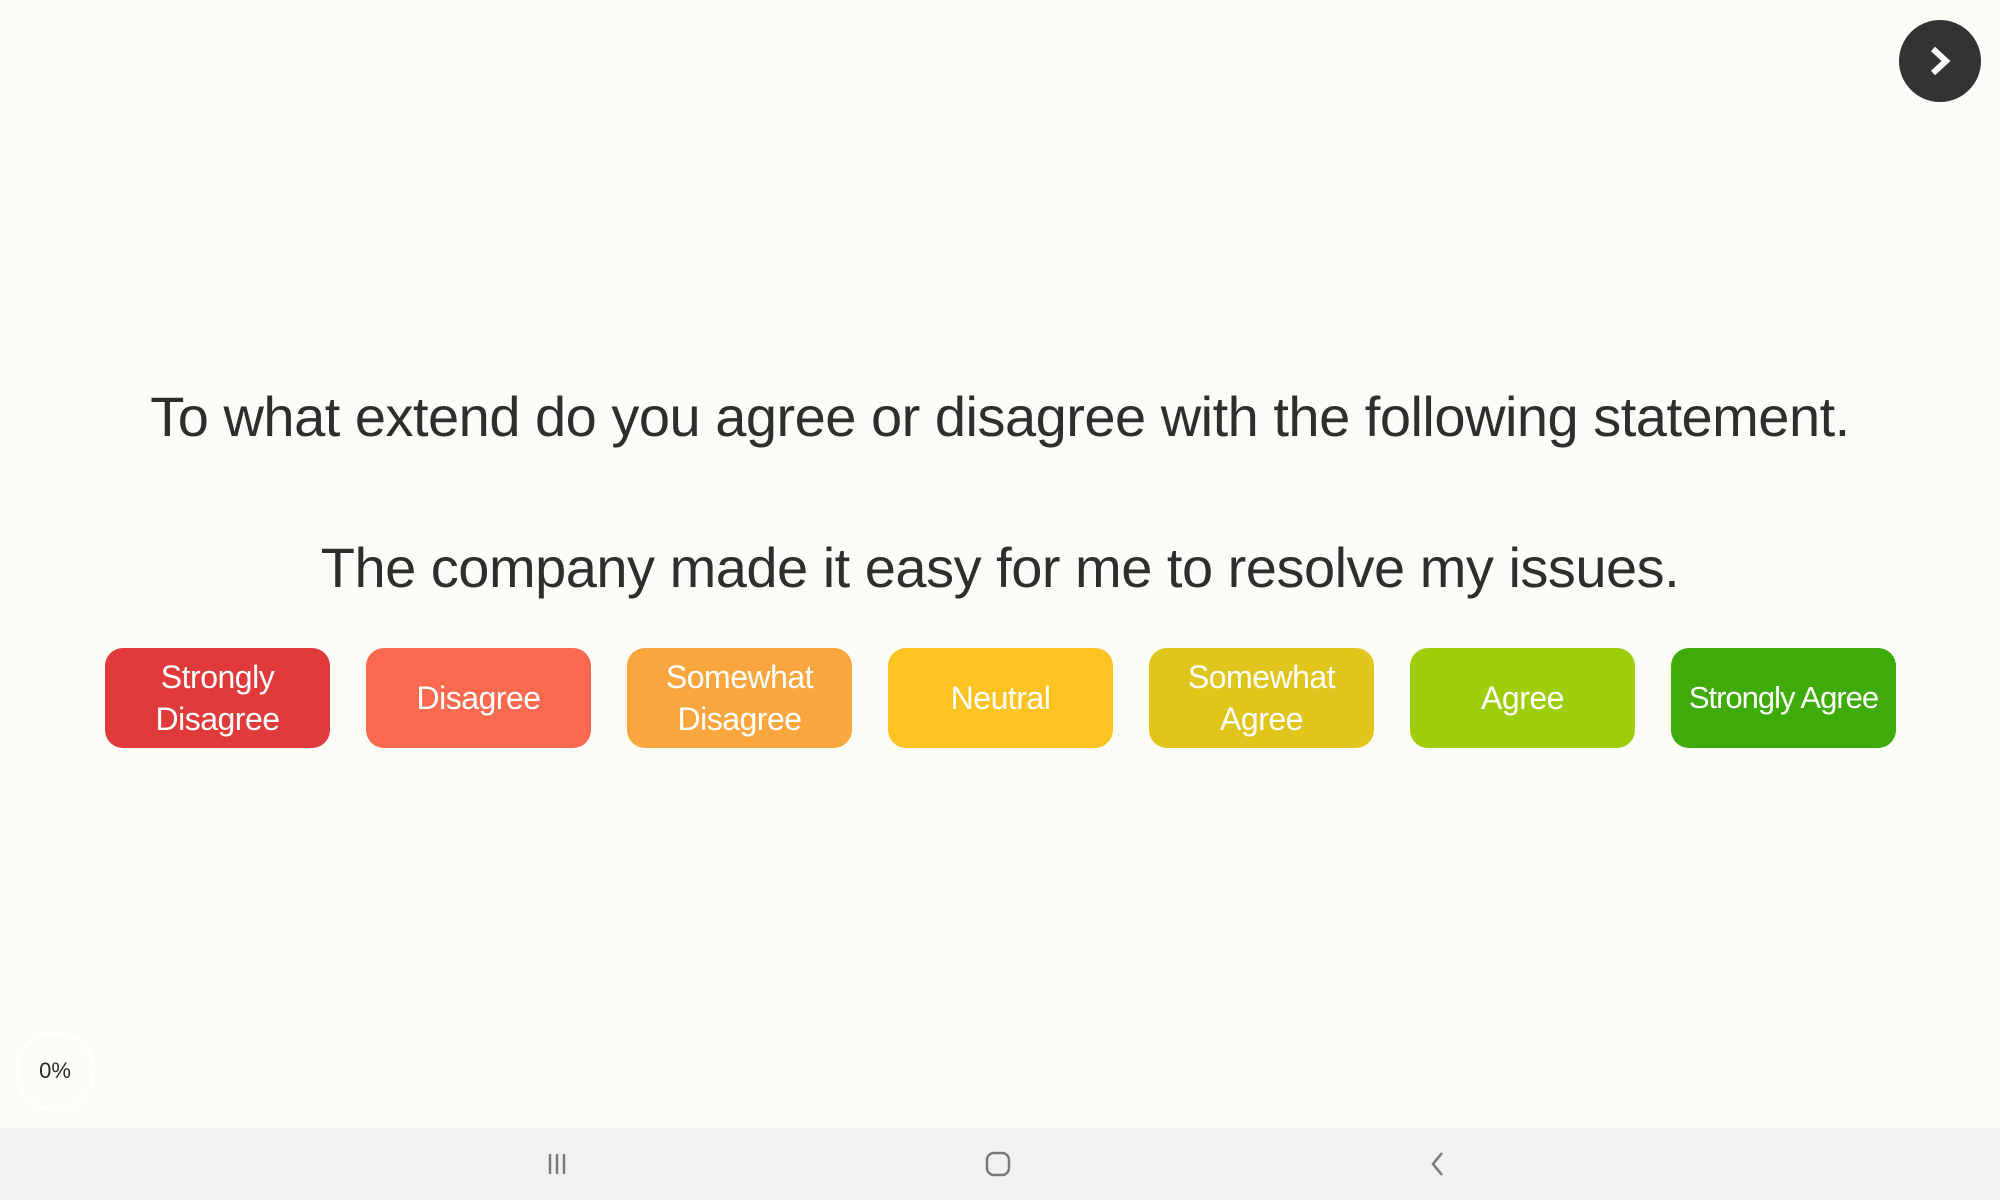  I want to click on option-label: Disagree, so click(478, 698).